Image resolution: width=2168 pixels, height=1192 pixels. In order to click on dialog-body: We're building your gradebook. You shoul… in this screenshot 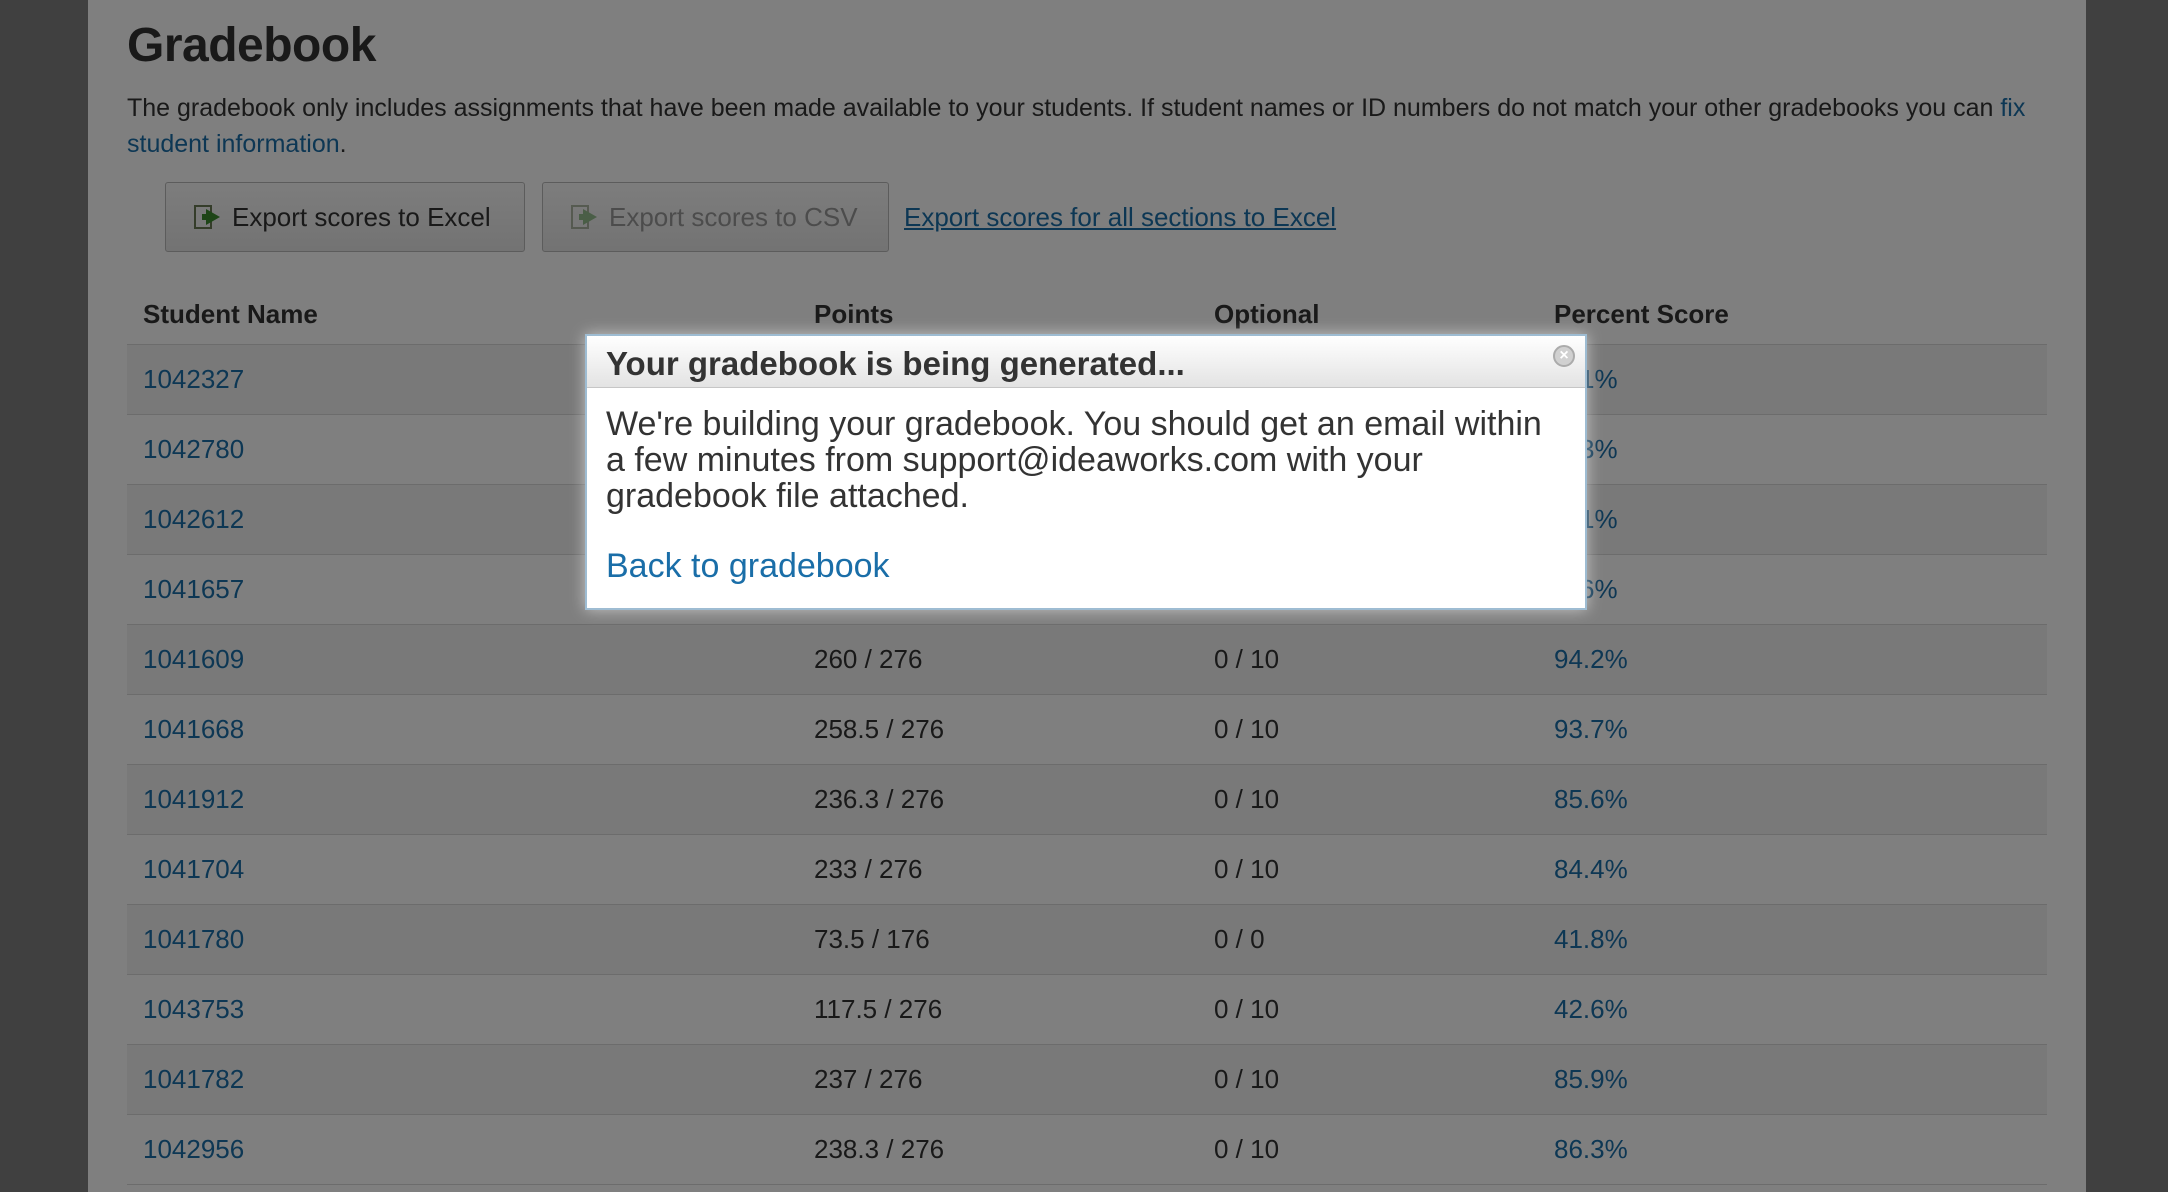, I will do `click(1086, 486)`.